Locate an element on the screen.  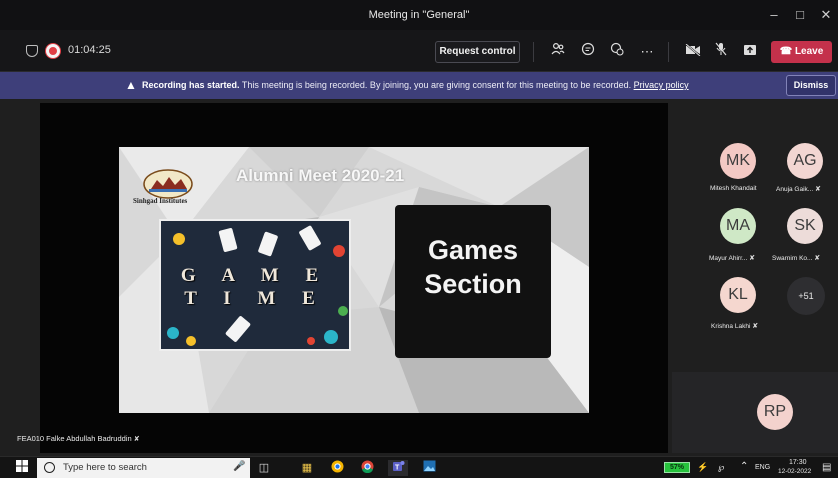
games-section-box: Games Section is located at coordinates (473, 281).